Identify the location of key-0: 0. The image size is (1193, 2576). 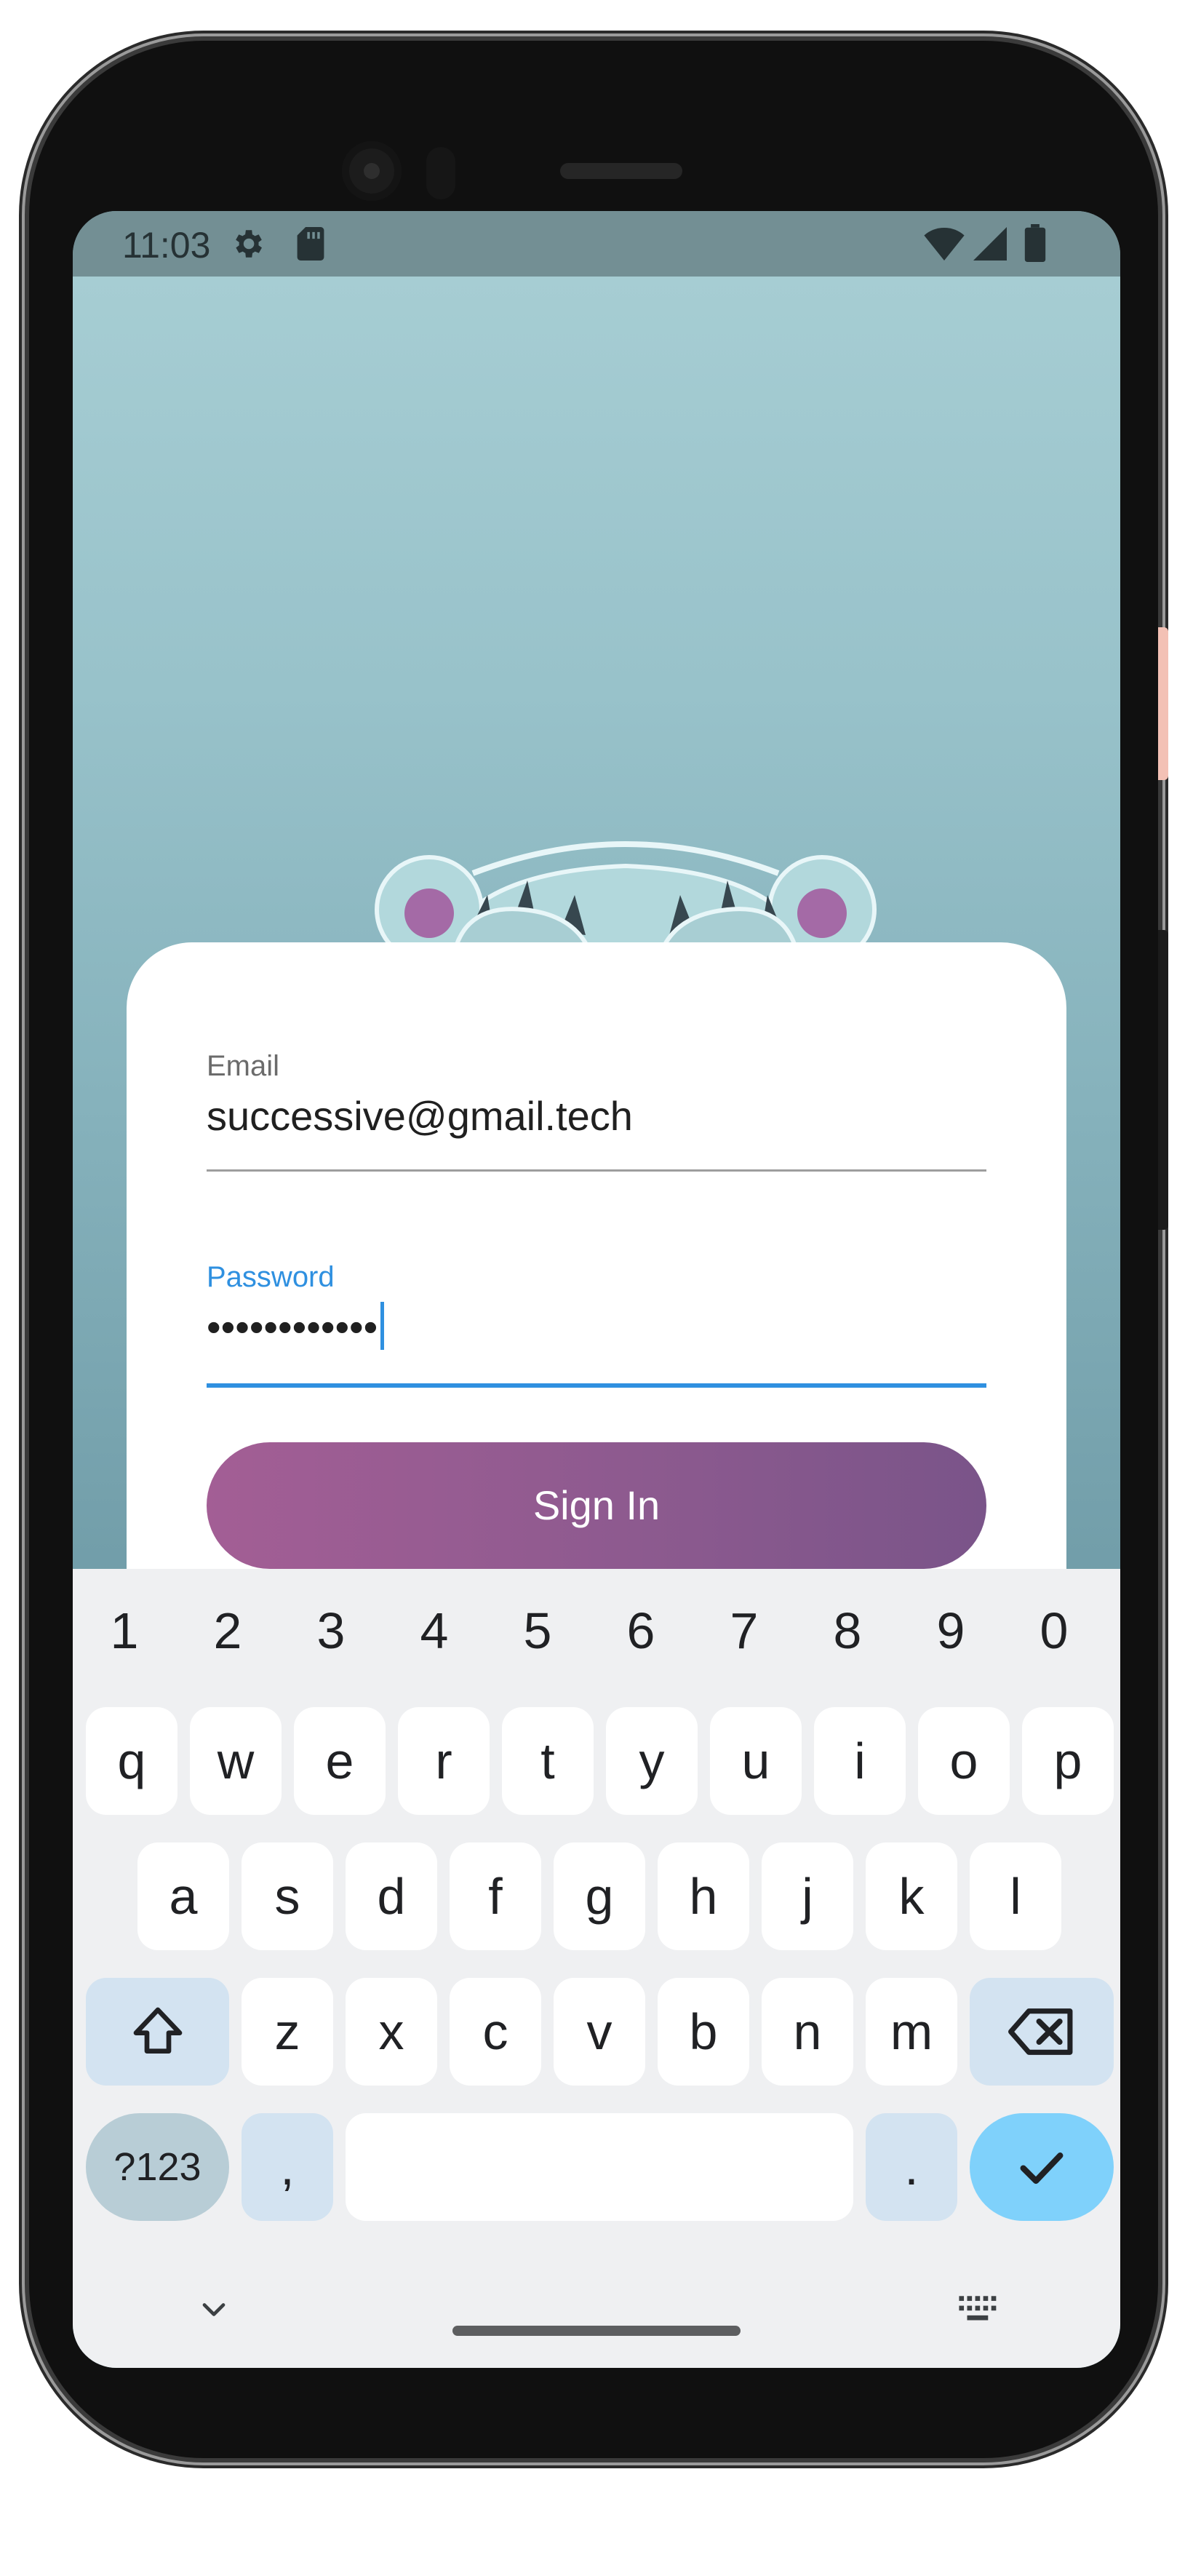
(1054, 1630).